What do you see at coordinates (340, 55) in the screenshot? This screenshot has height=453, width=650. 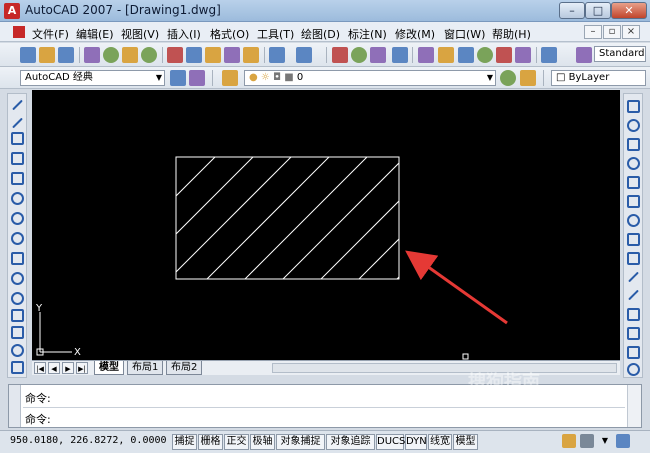 I see `pan-icon` at bounding box center [340, 55].